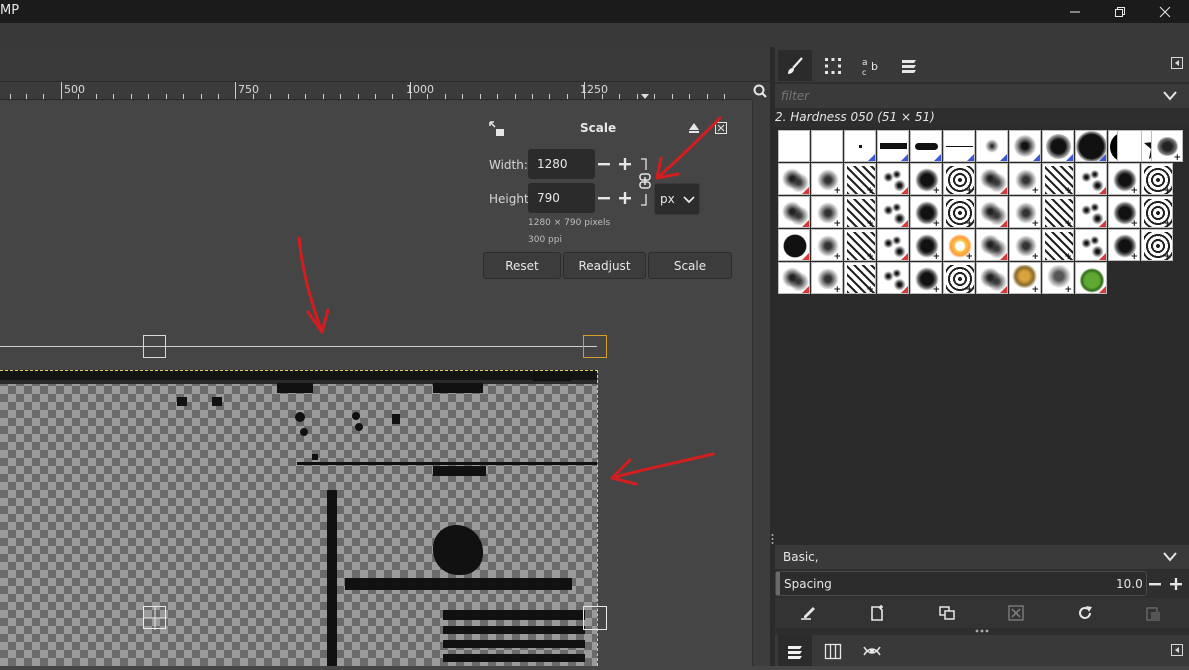 This screenshot has height=670, width=1189. I want to click on fonts-icon: a bc, so click(870, 67).